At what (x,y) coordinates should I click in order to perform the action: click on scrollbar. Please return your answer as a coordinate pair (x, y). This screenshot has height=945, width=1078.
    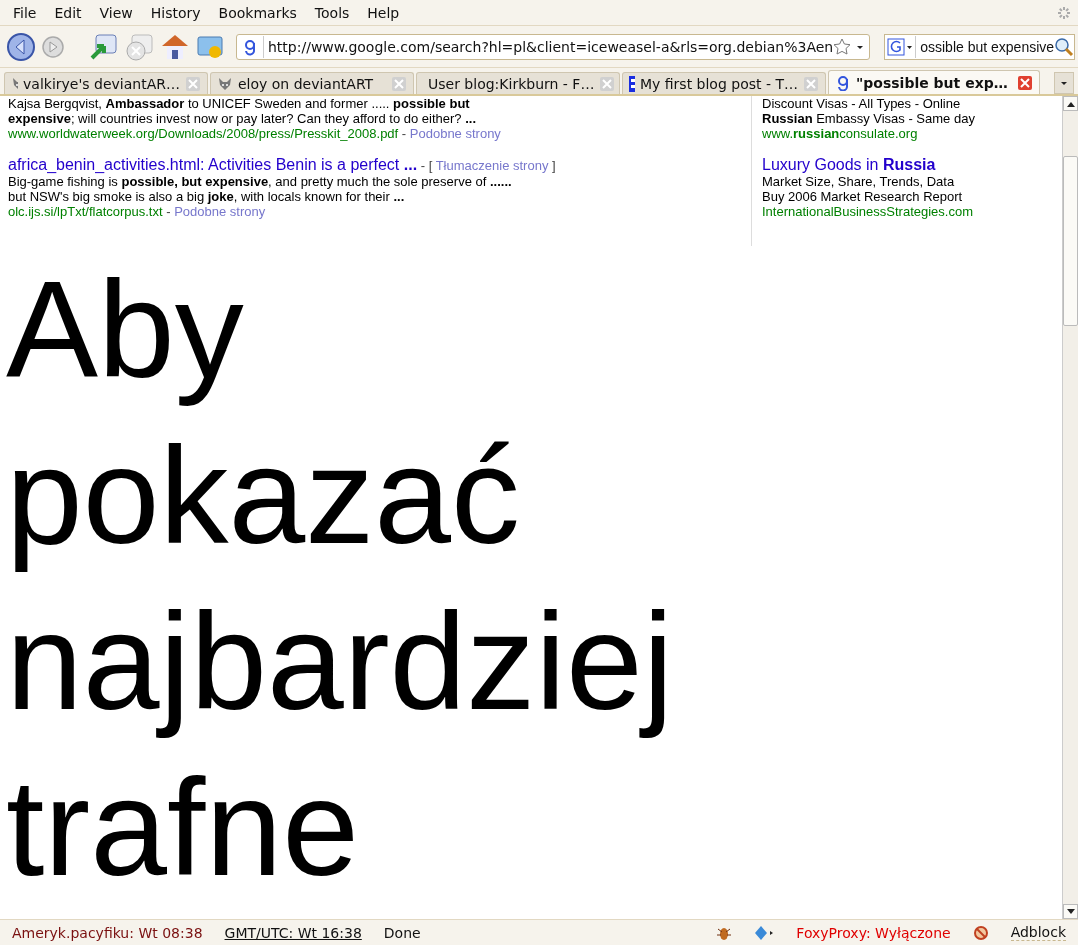
    Looking at the image, I should click on (1070, 507).